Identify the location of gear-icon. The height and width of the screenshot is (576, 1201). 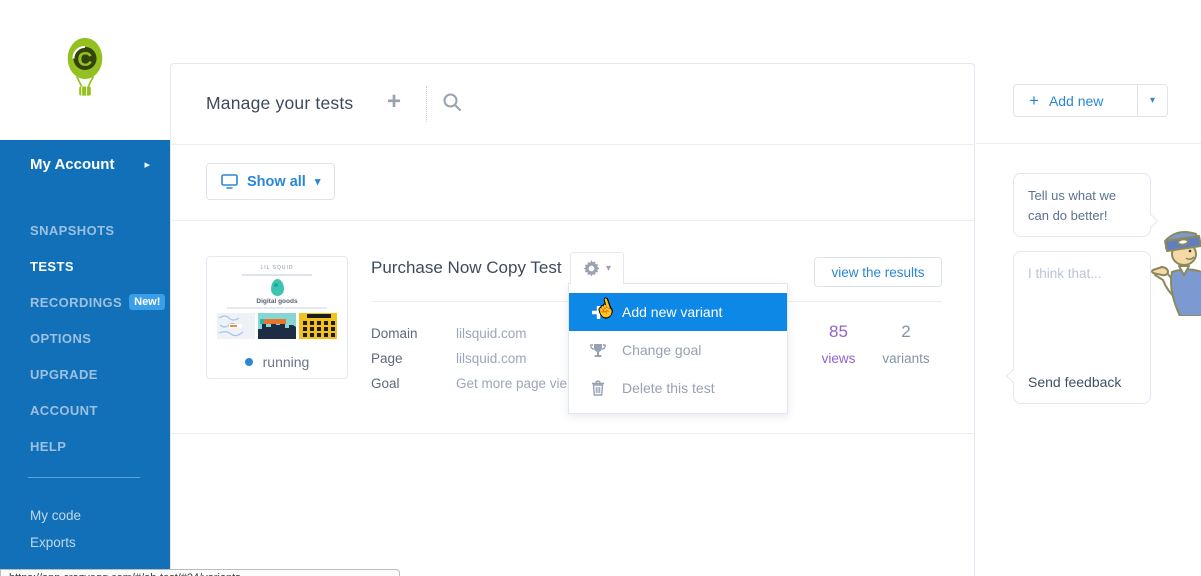
(591, 268).